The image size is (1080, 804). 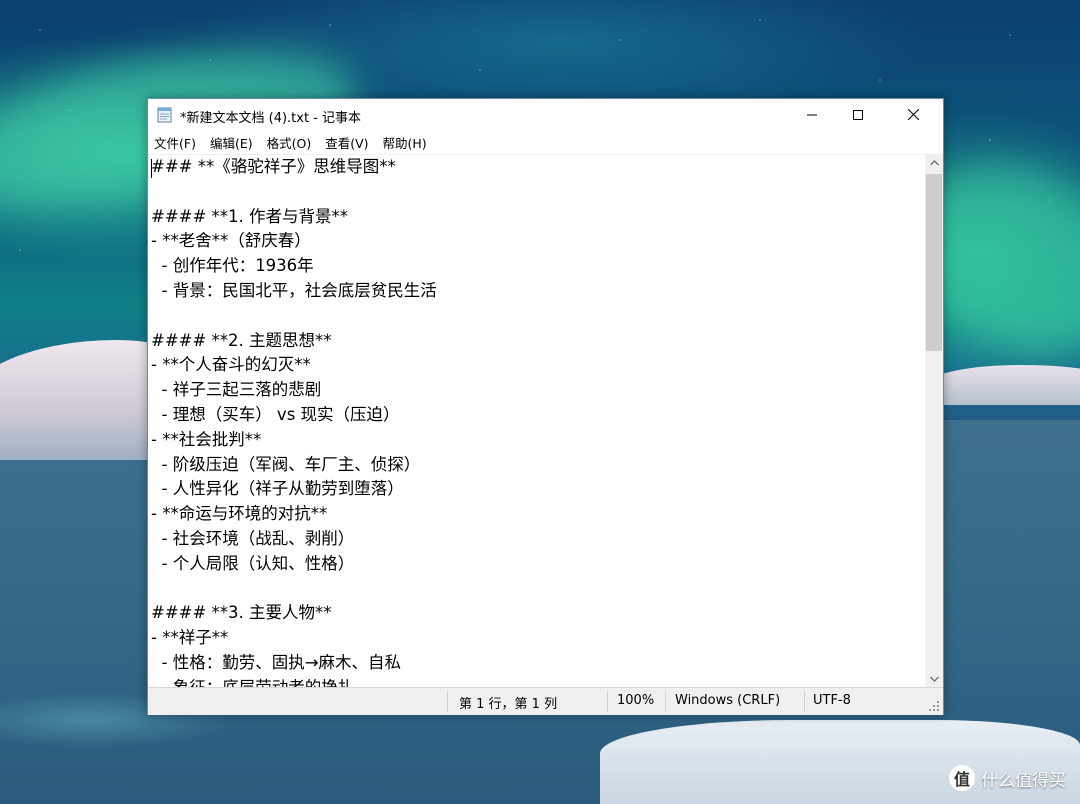 I want to click on chevron-up-icon, so click(x=934, y=162).